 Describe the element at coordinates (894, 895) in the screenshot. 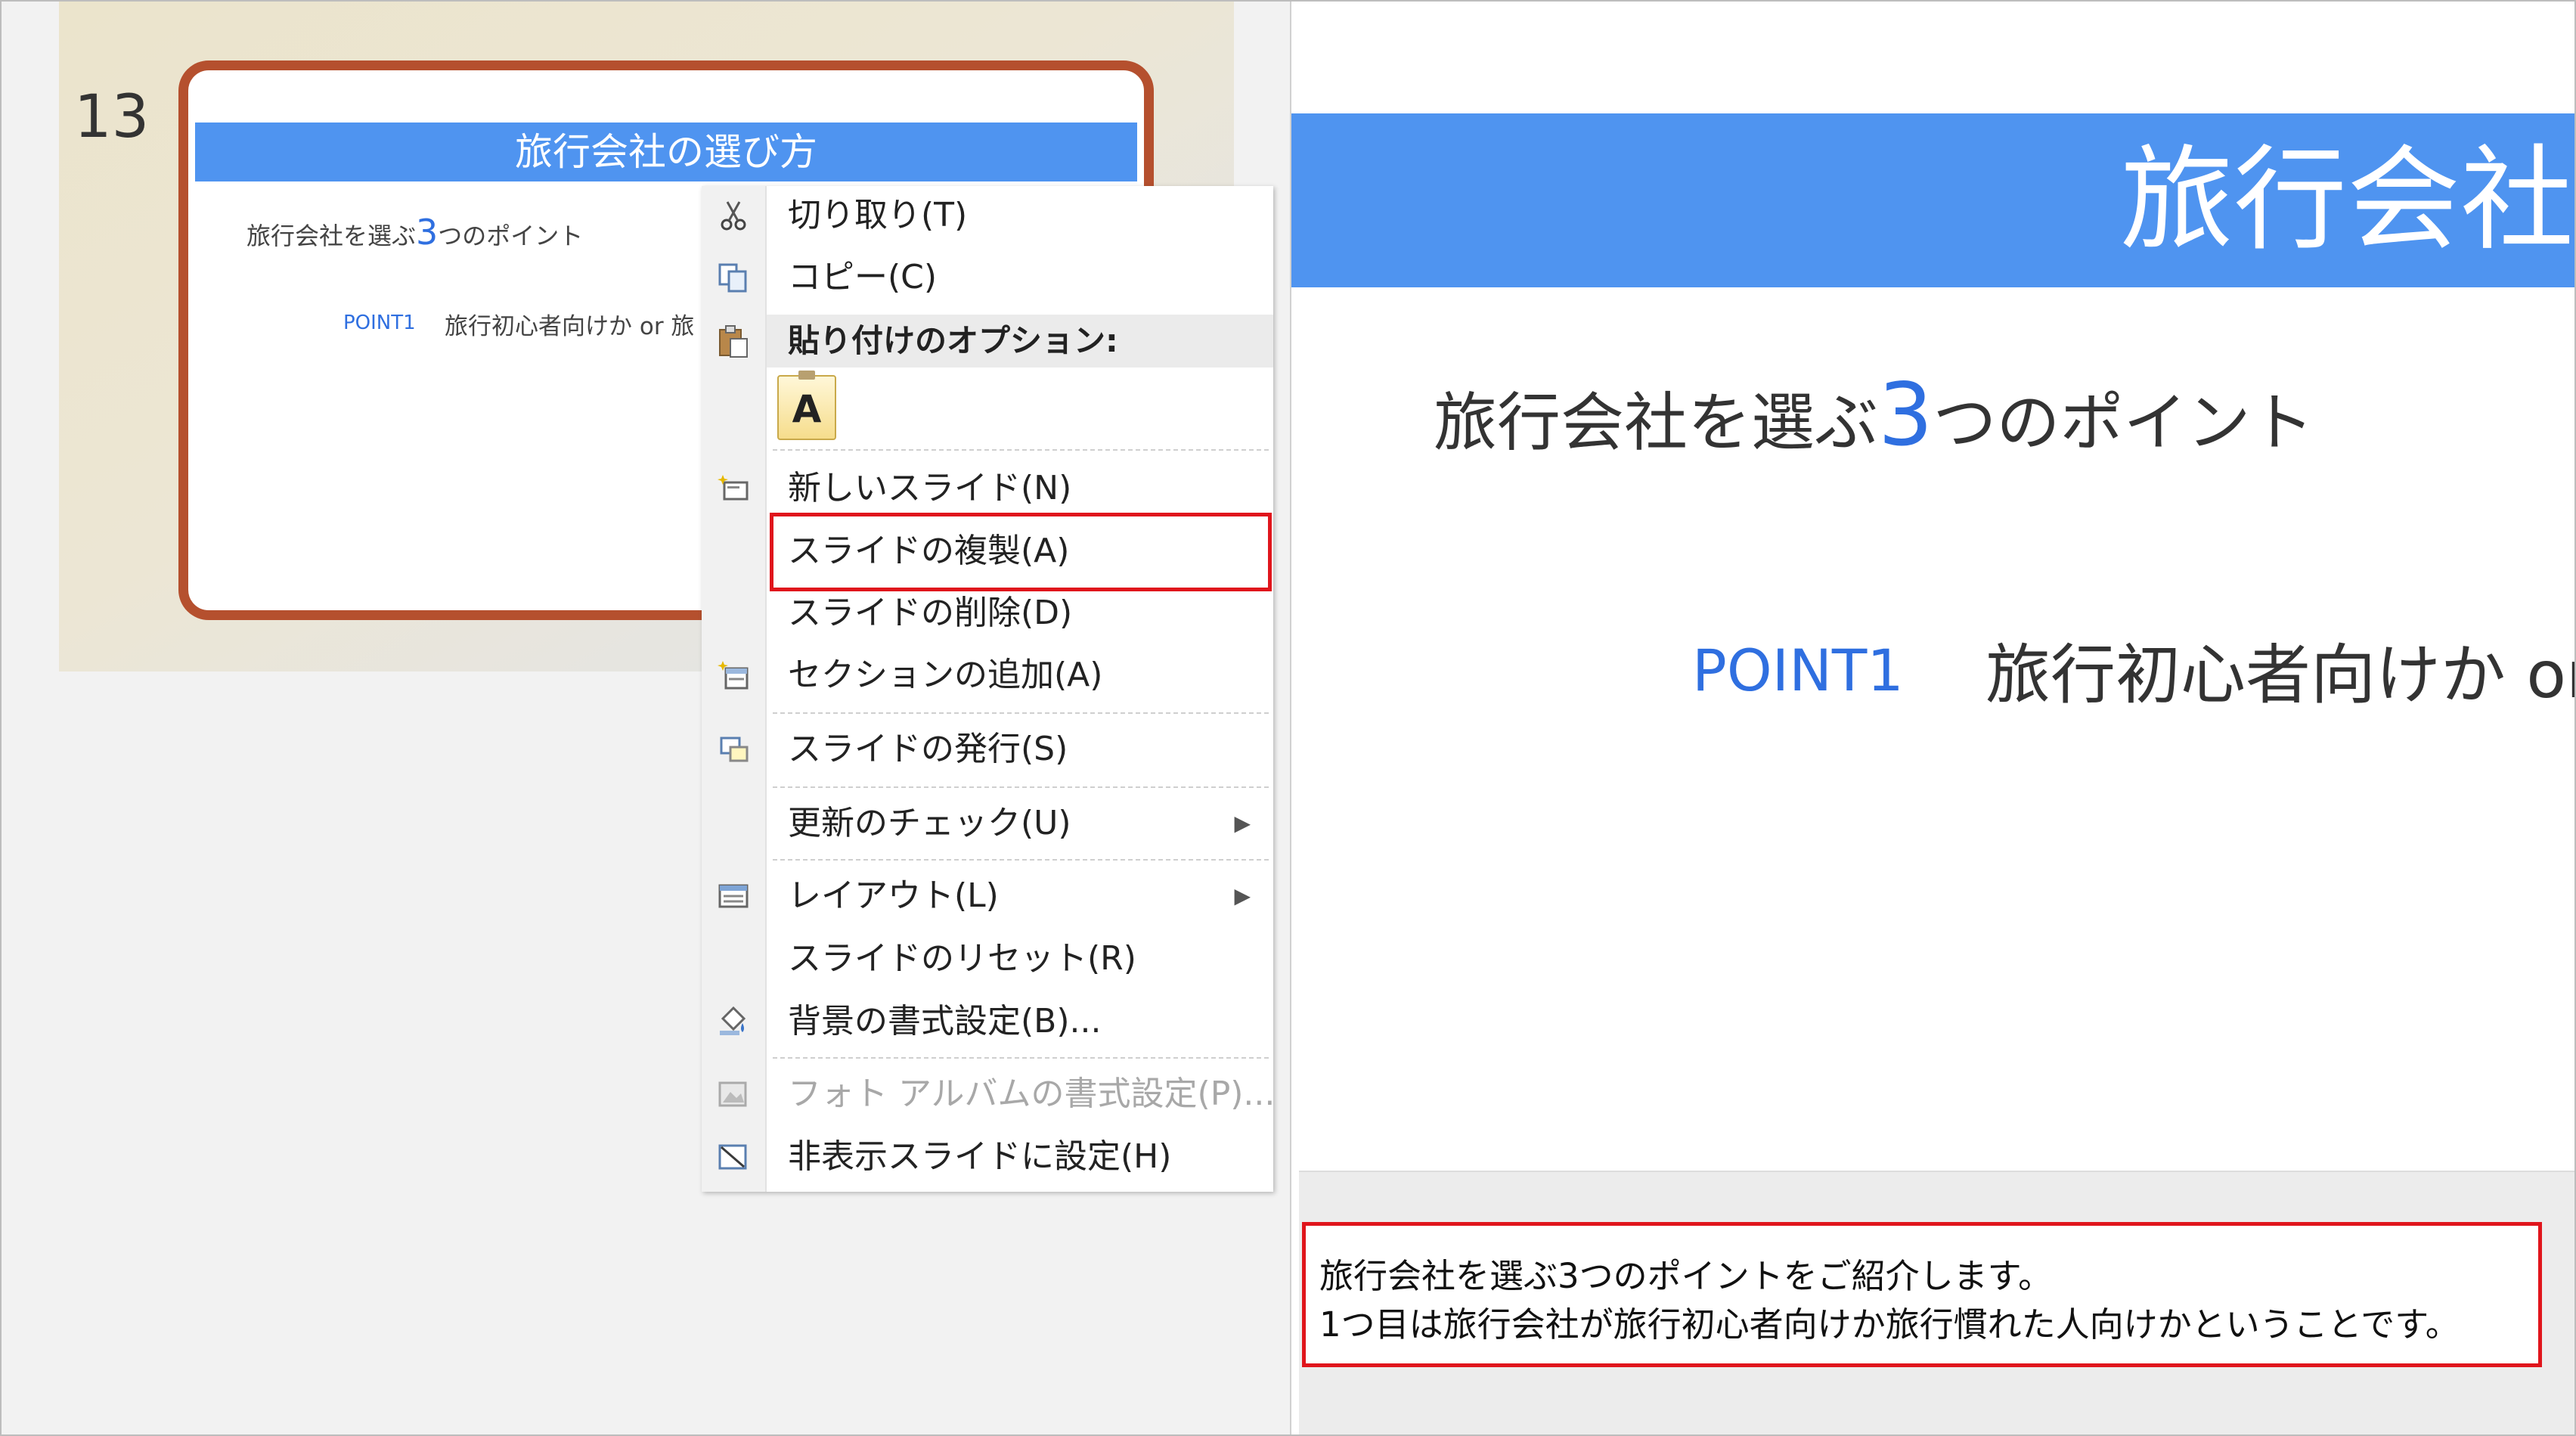

I see `menu-item-label: レイアウト(L)` at that location.